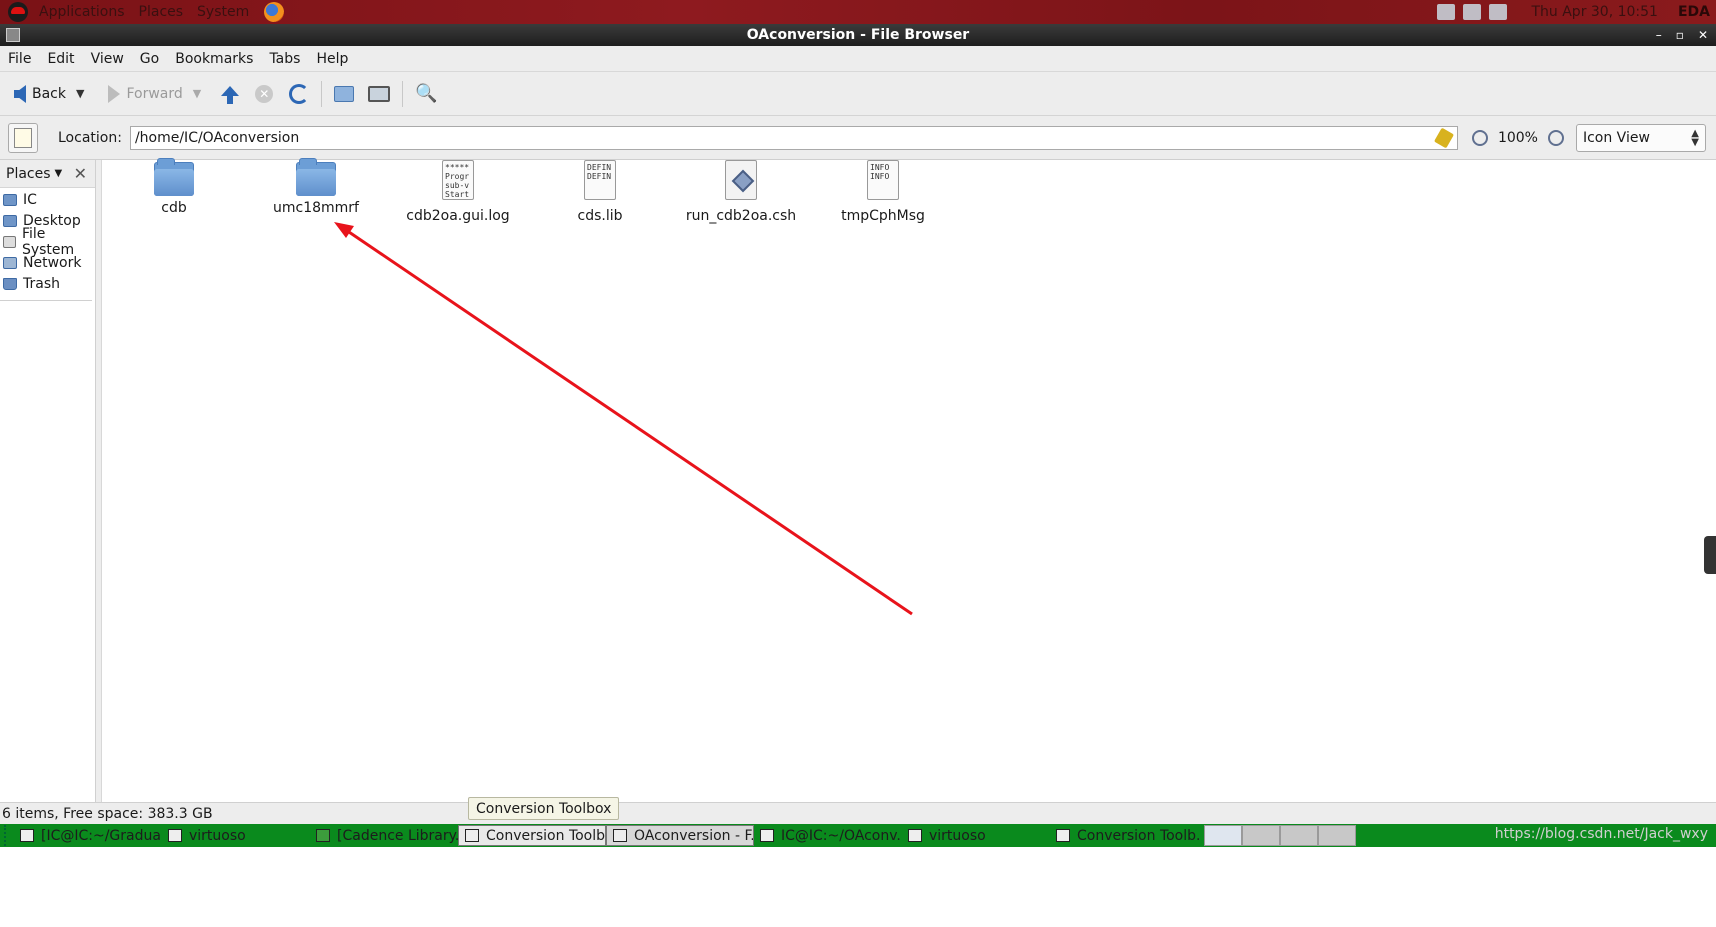  Describe the element at coordinates (161, 12) in the screenshot. I see `places-menu: Places` at that location.